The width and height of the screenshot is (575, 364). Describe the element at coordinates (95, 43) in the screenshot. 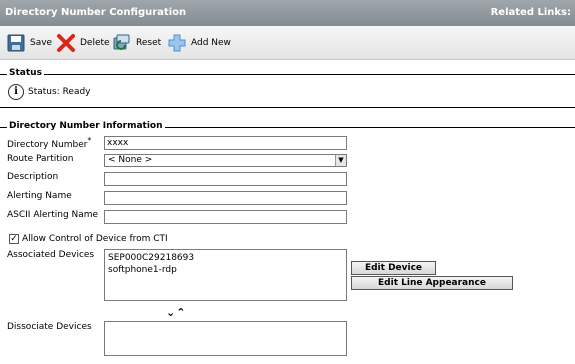

I see `delete-label: Delete` at that location.